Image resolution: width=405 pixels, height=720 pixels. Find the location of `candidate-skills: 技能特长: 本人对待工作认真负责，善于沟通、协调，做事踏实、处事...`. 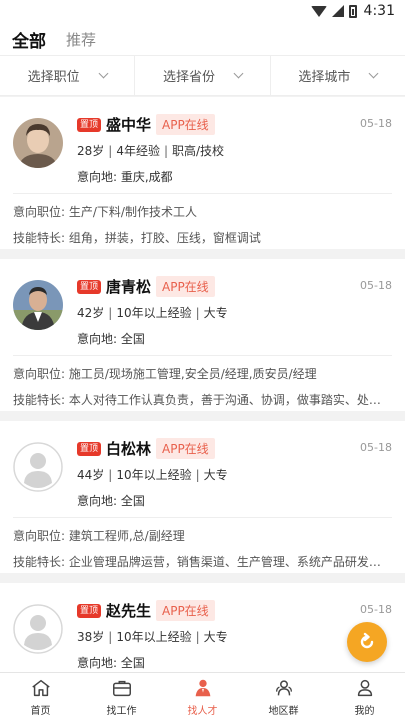

candidate-skills: 技能特长: 本人对待工作认真负责，善于沟通、协调，做事踏实、处事... is located at coordinates (199, 400).